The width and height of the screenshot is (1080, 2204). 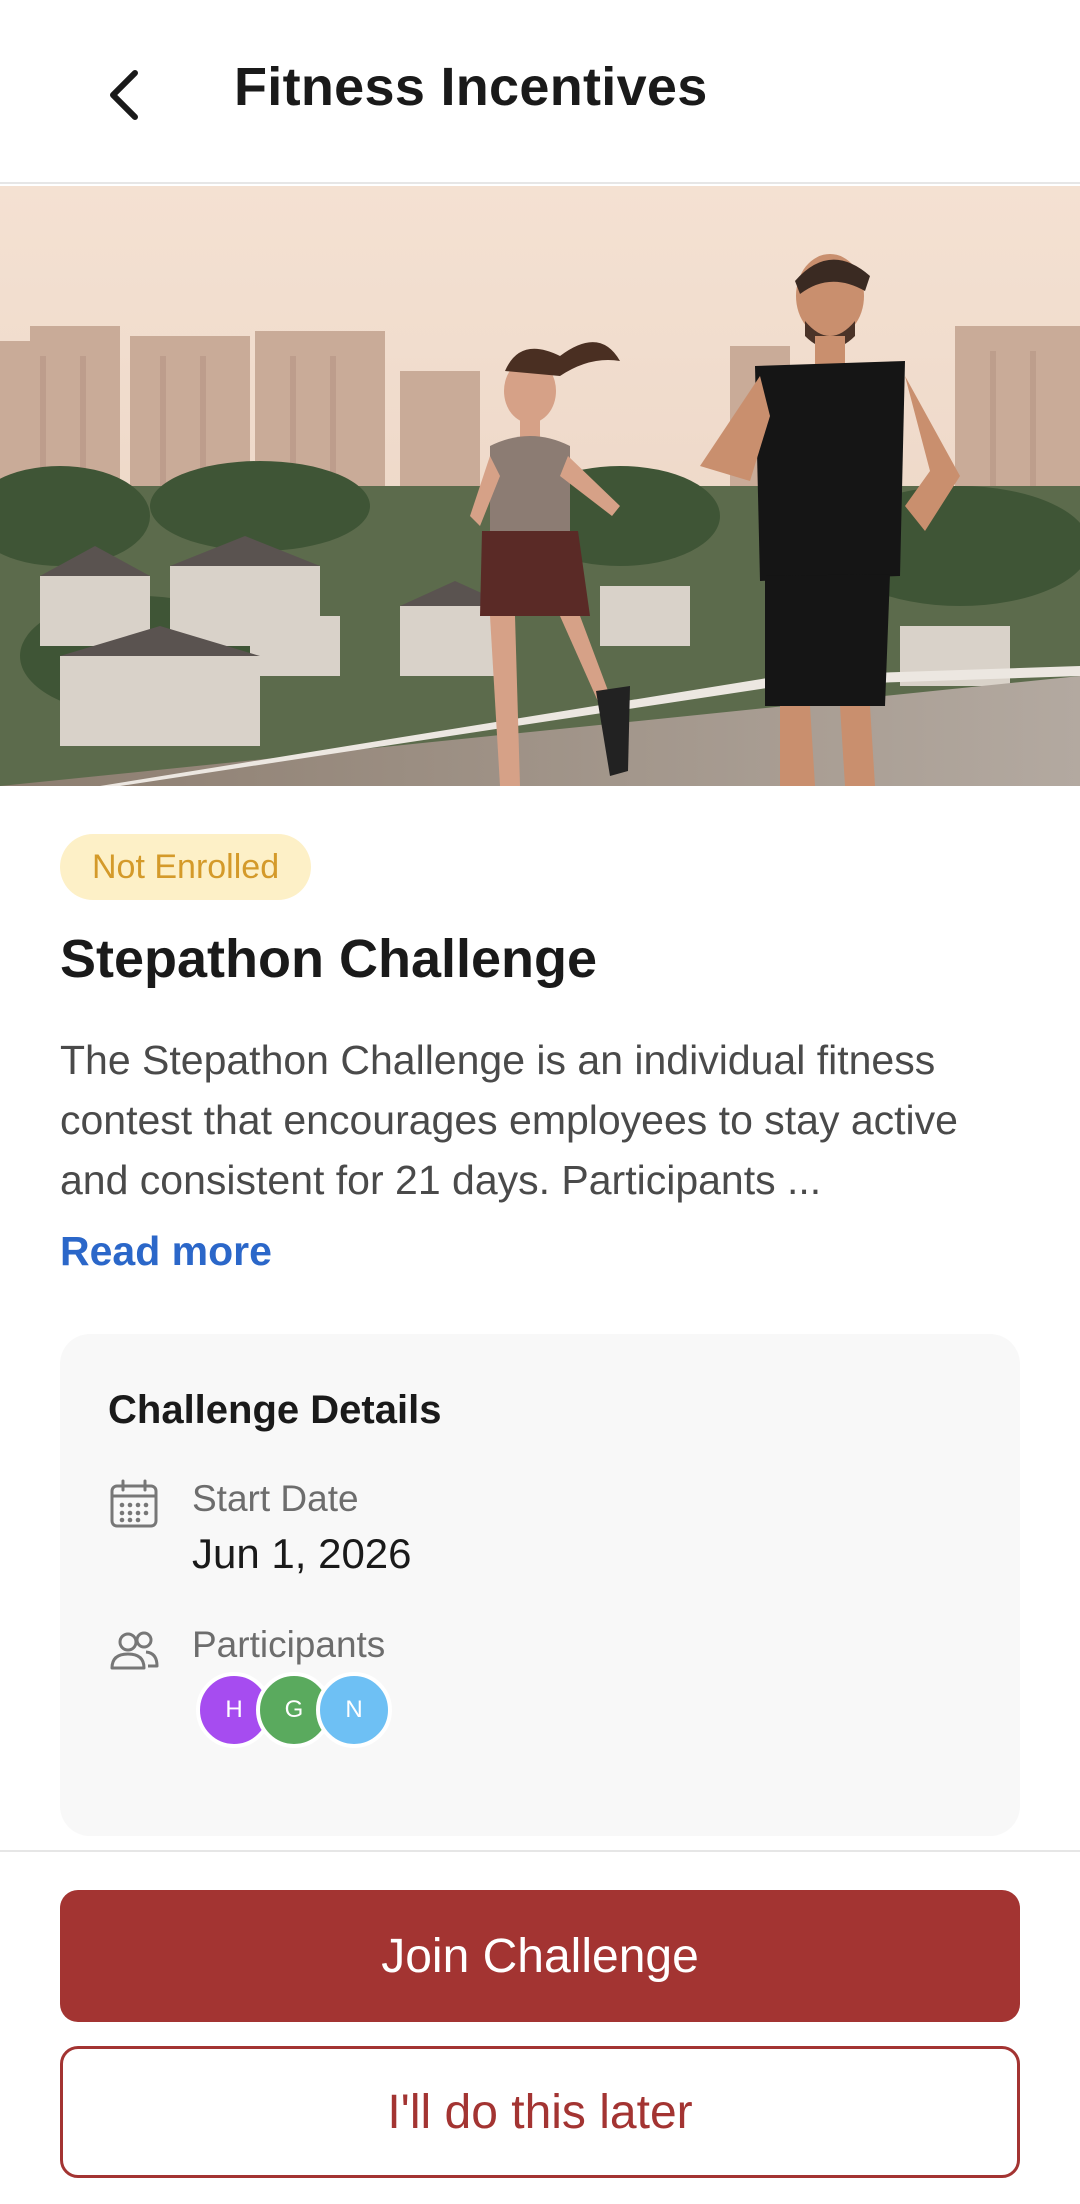 I want to click on status-badge: Not Enrolled, so click(x=186, y=867).